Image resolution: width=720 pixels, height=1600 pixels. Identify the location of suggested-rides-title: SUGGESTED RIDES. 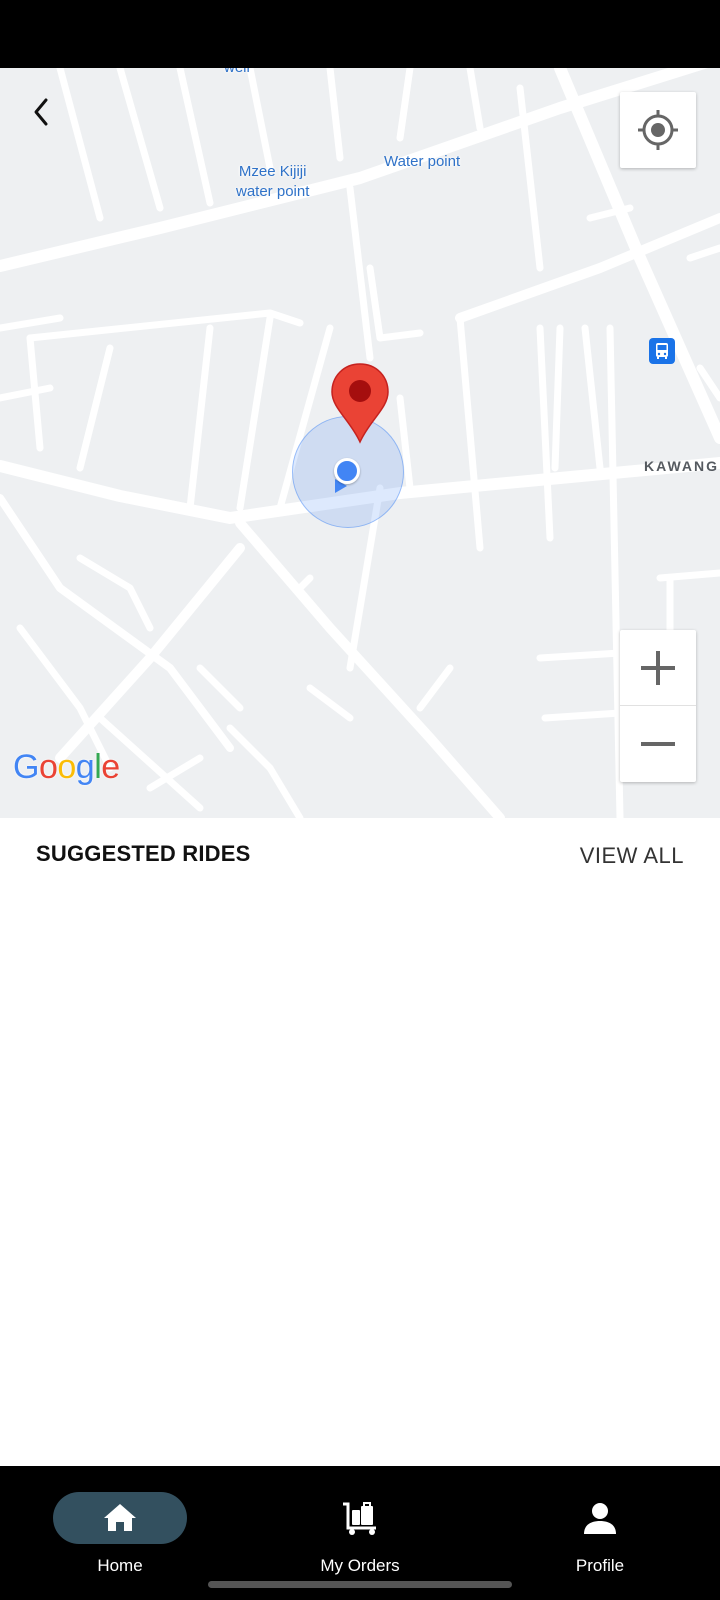
(143, 853).